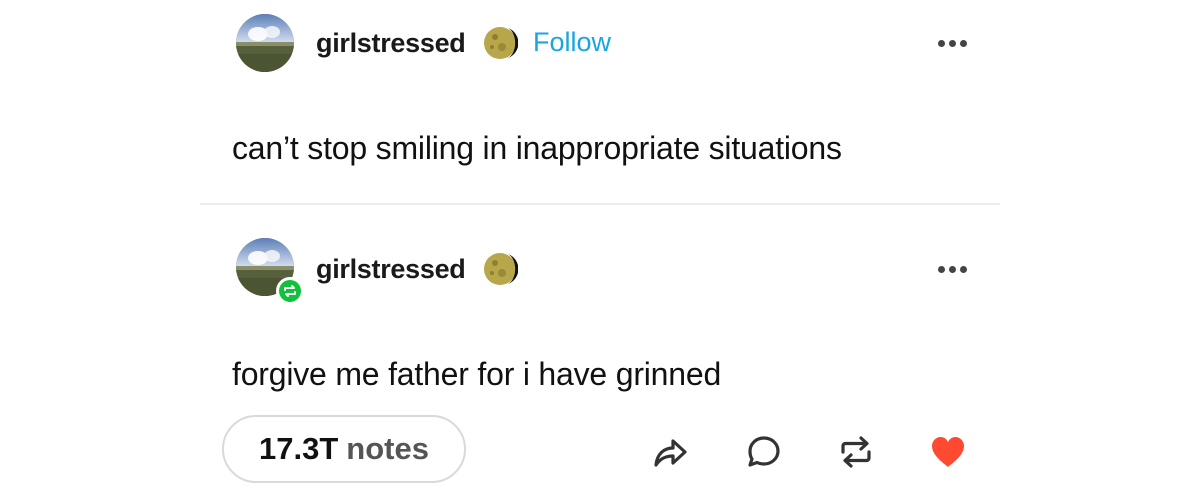 The height and width of the screenshot is (491, 1200). Describe the element at coordinates (299, 448) in the screenshot. I see `notes-count: 17.3T` at that location.